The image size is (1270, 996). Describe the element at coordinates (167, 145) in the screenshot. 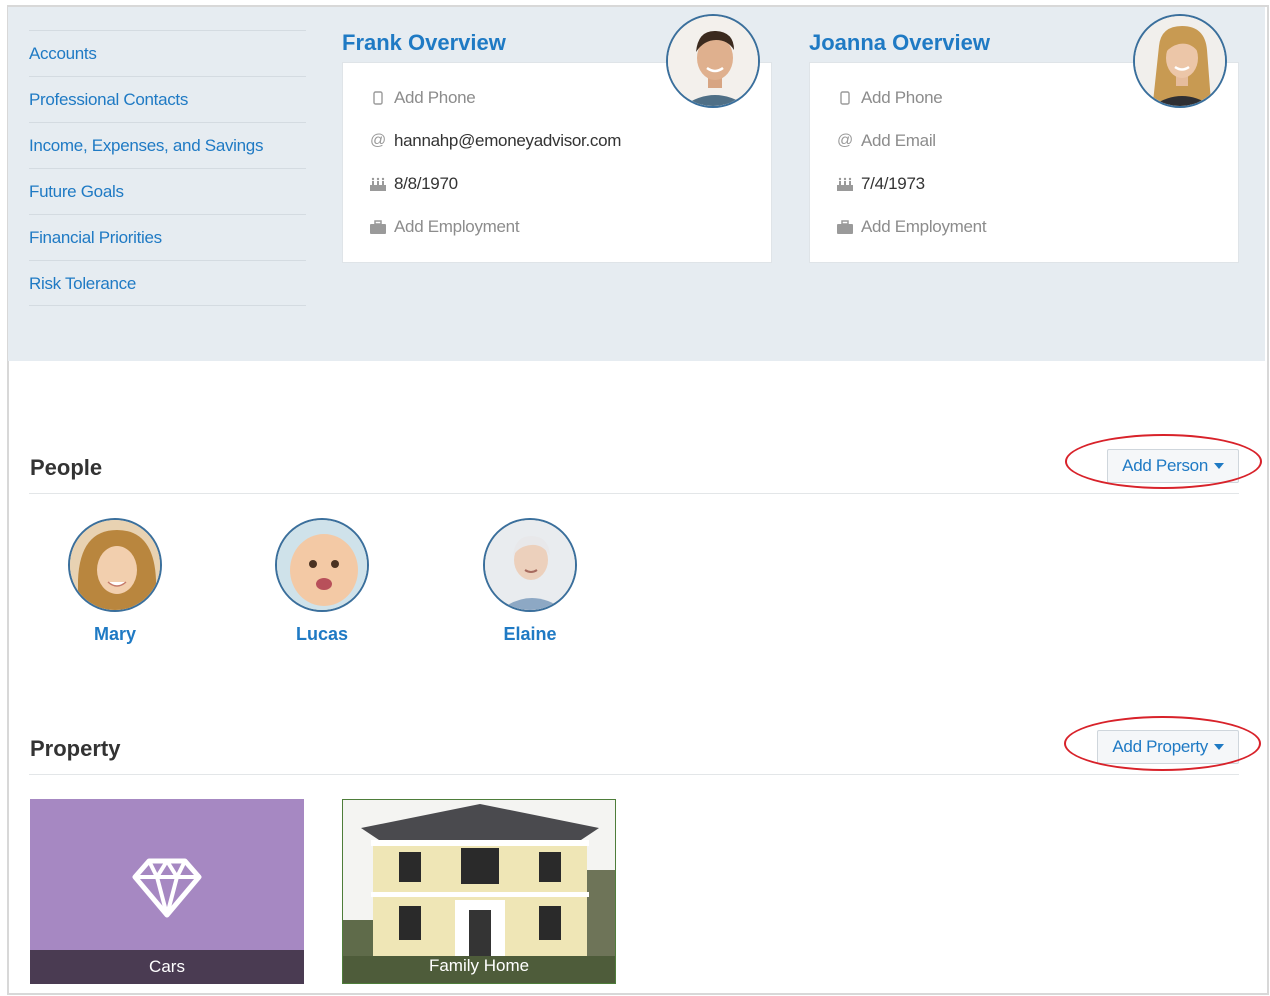

I see `nav-income-expenses-savings: Income, Expenses, and Savings` at that location.